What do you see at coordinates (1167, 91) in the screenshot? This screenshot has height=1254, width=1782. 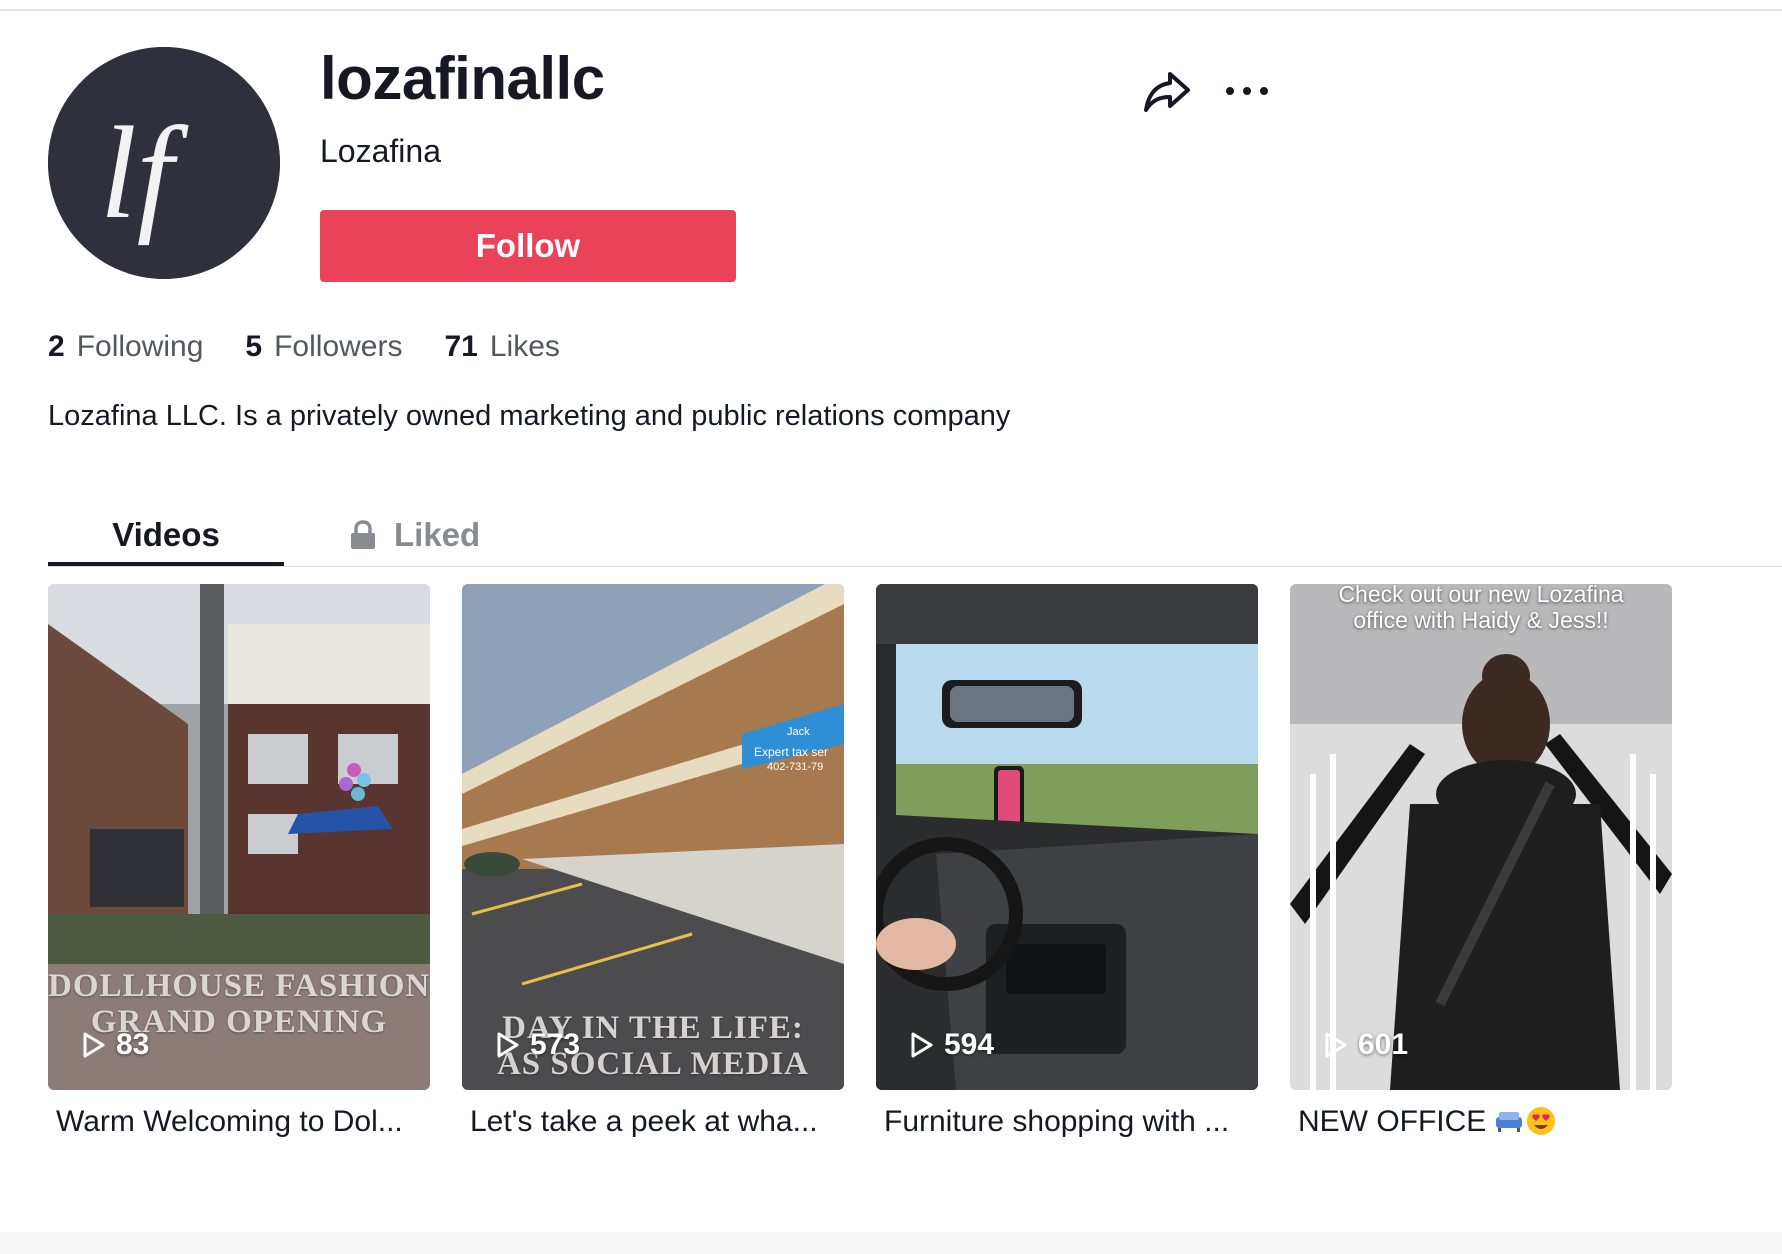 I see `share-arrow-icon` at bounding box center [1167, 91].